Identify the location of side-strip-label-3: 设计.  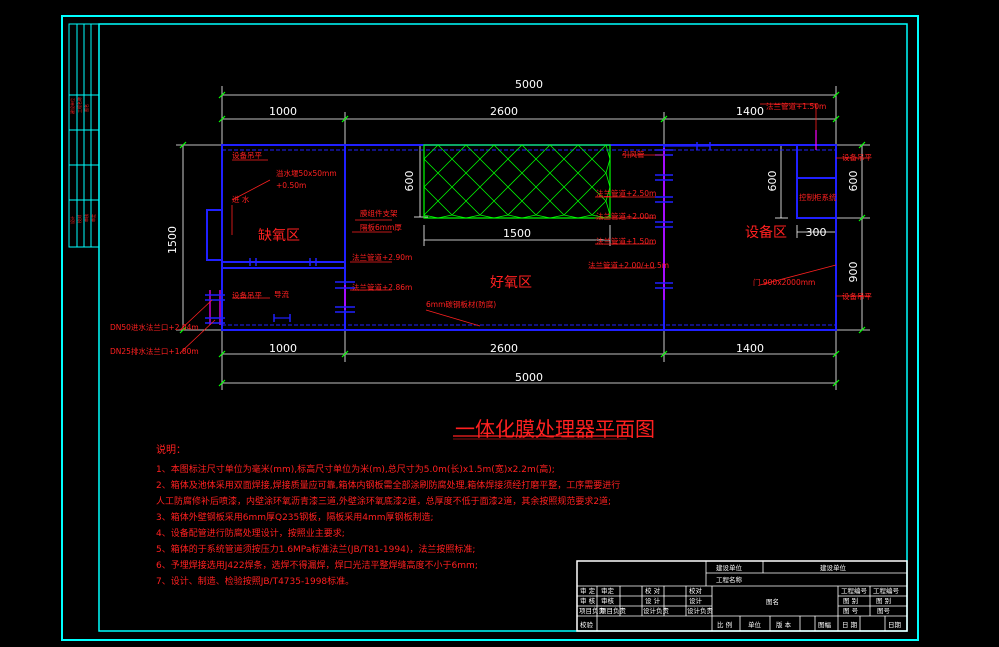
(72, 220).